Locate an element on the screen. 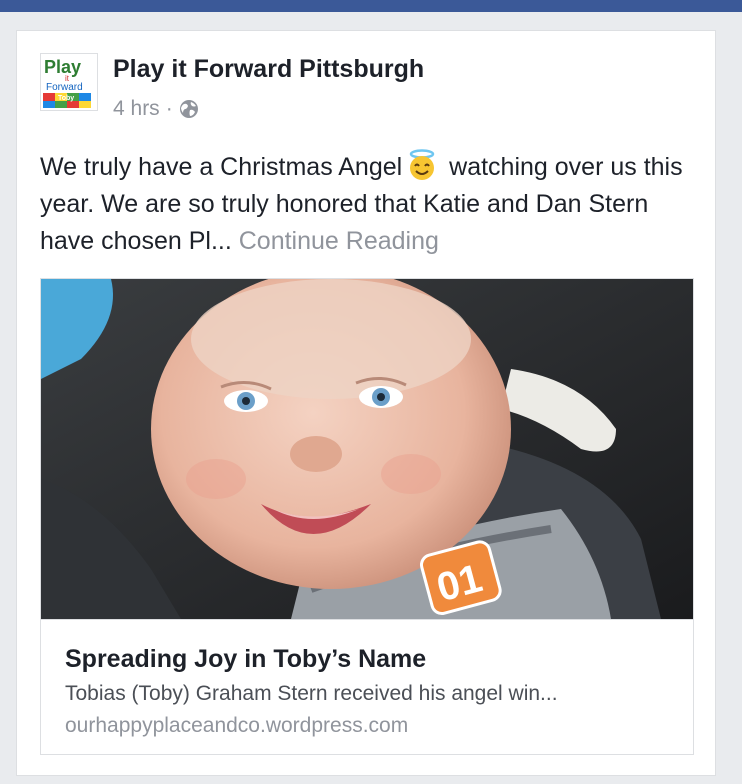 The width and height of the screenshot is (742, 784). post-timestamp: 4 hrs is located at coordinates (136, 109).